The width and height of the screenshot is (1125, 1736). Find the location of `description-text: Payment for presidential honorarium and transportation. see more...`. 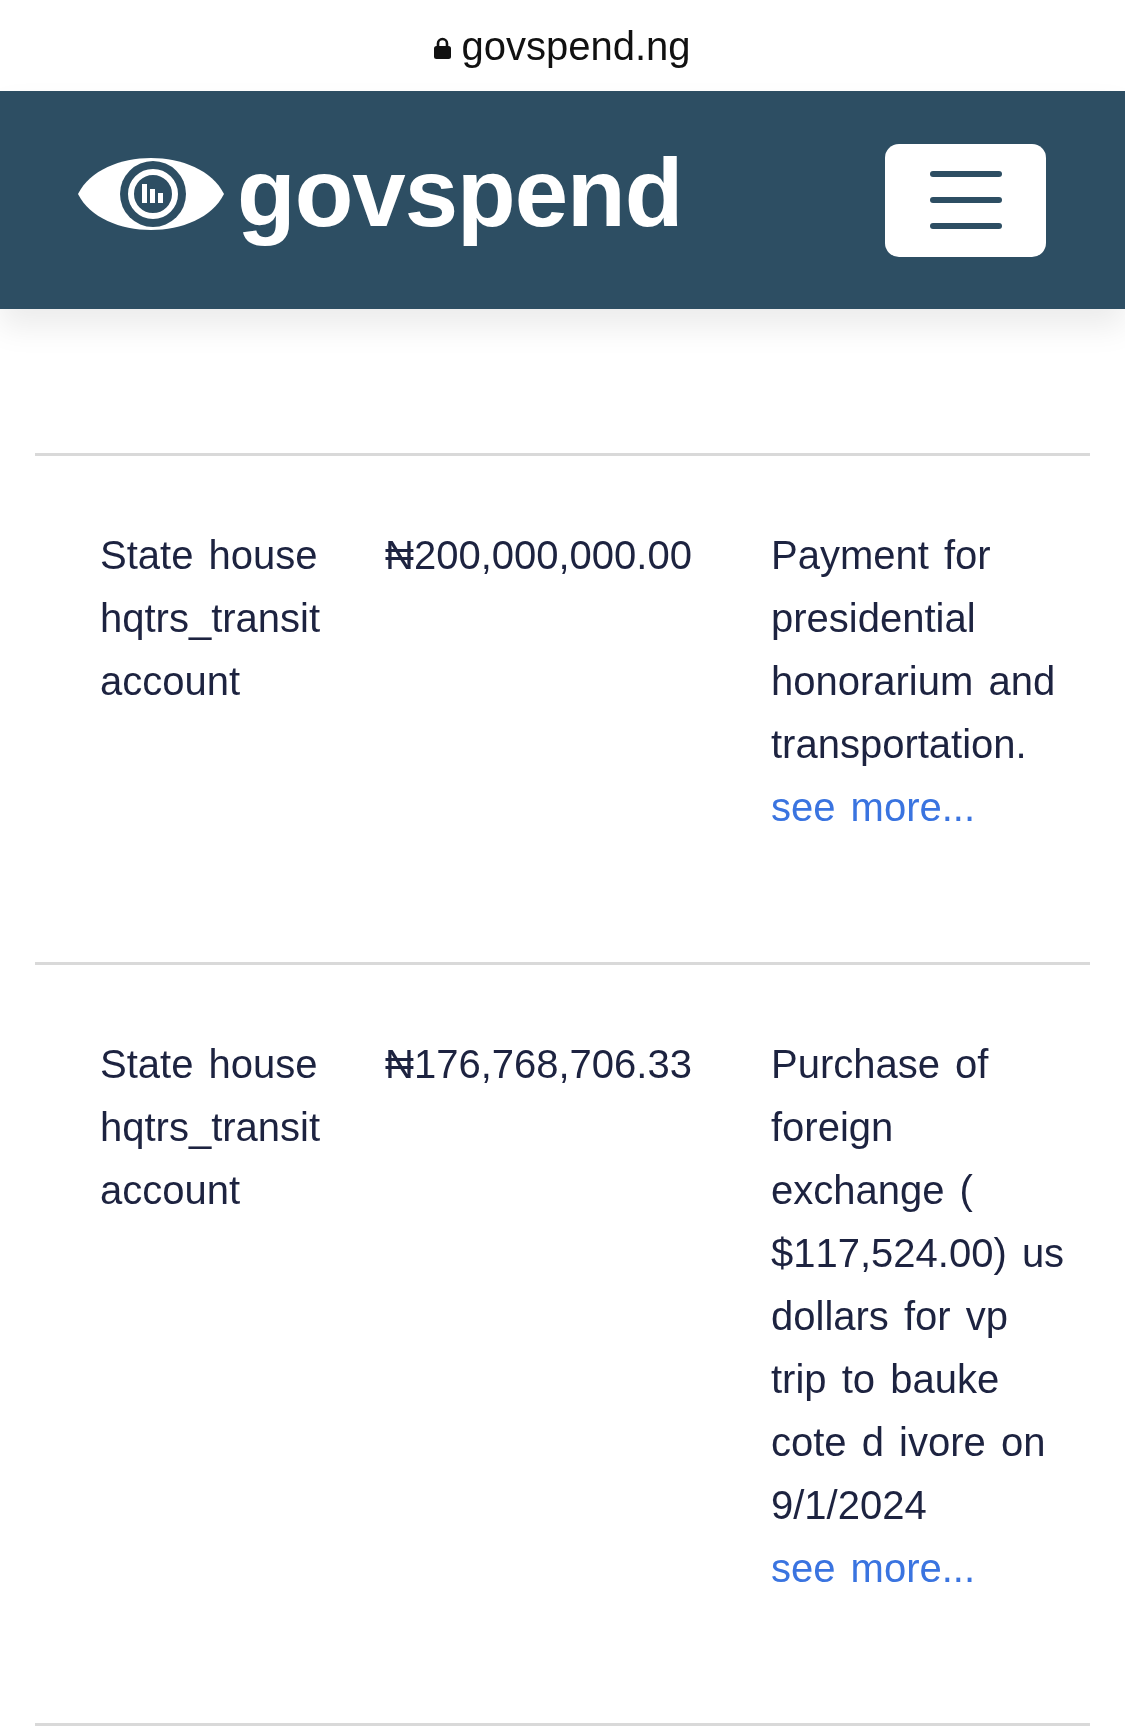

description-text: Payment for presidential honorarium and transportation. see more... is located at coordinates (914, 681).